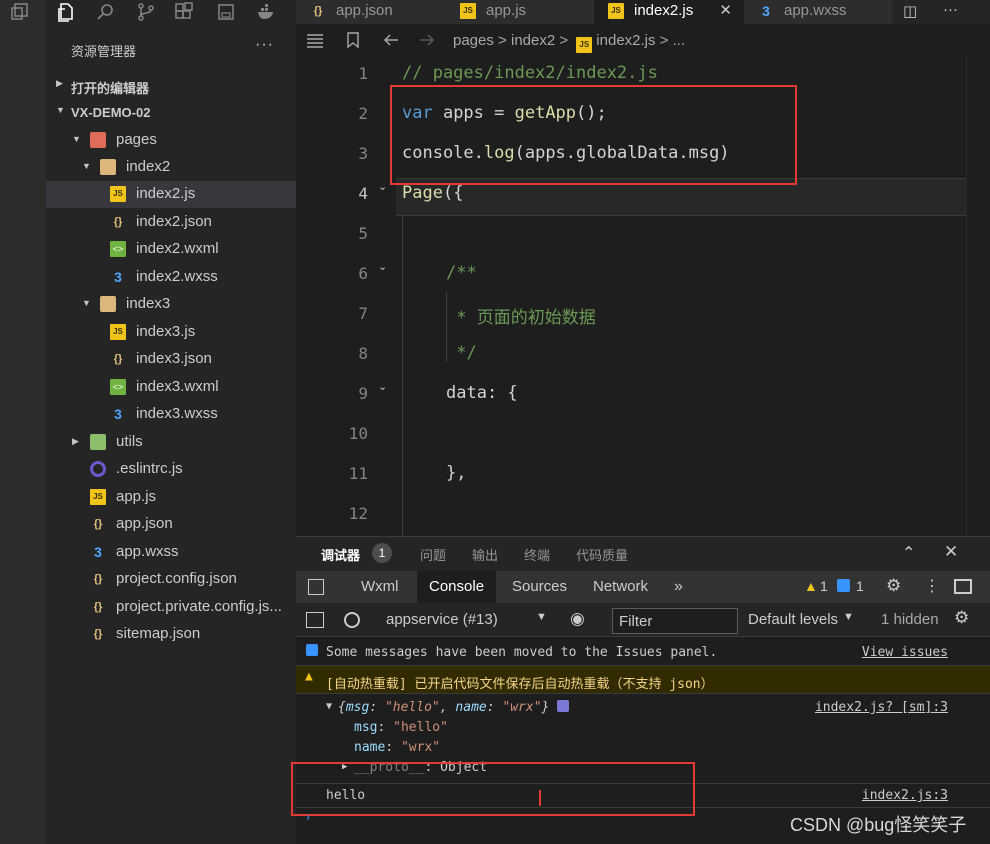 The height and width of the screenshot is (844, 990). What do you see at coordinates (316, 587) in the screenshot?
I see `inspect-icon` at bounding box center [316, 587].